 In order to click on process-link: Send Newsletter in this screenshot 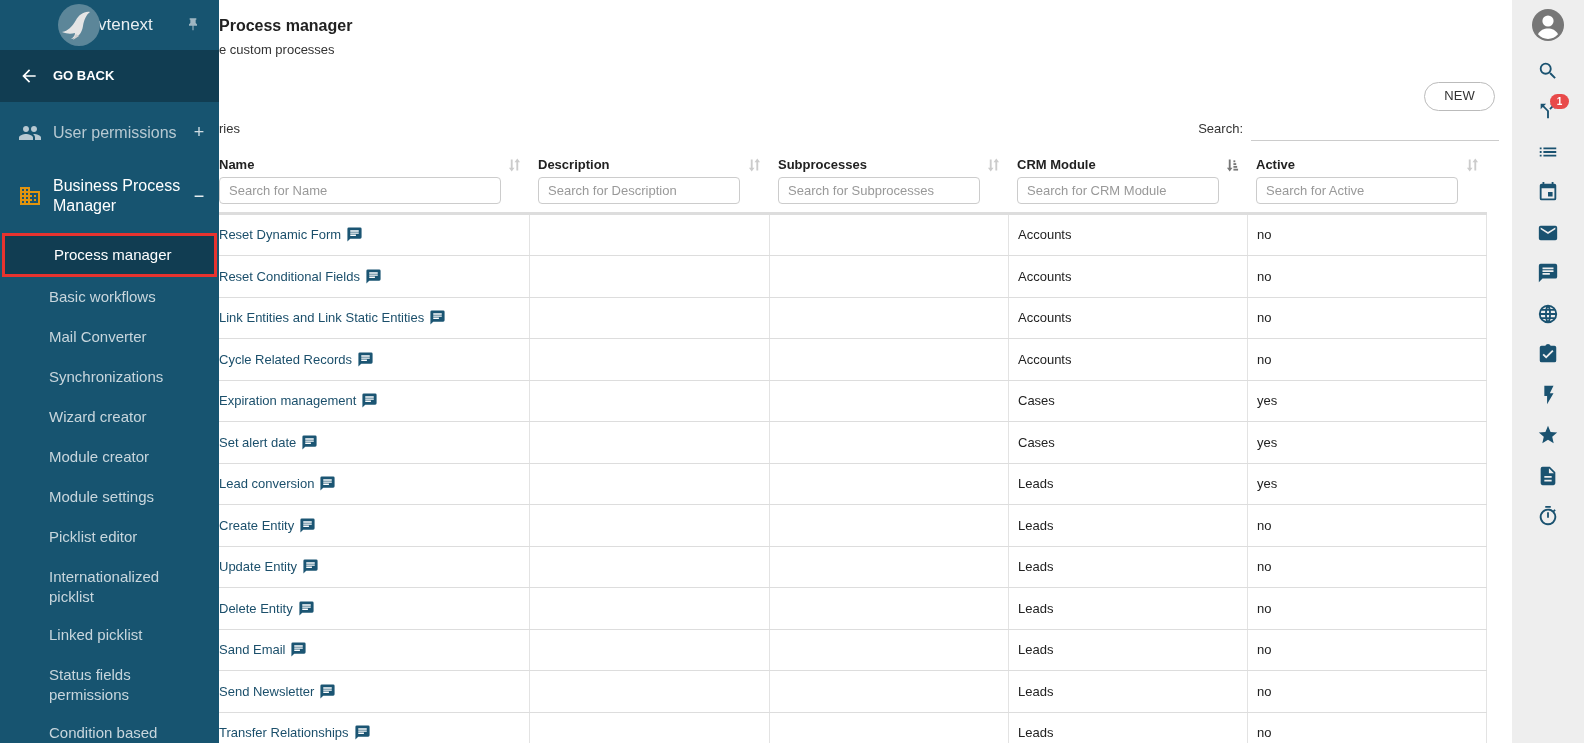, I will do `click(267, 691)`.